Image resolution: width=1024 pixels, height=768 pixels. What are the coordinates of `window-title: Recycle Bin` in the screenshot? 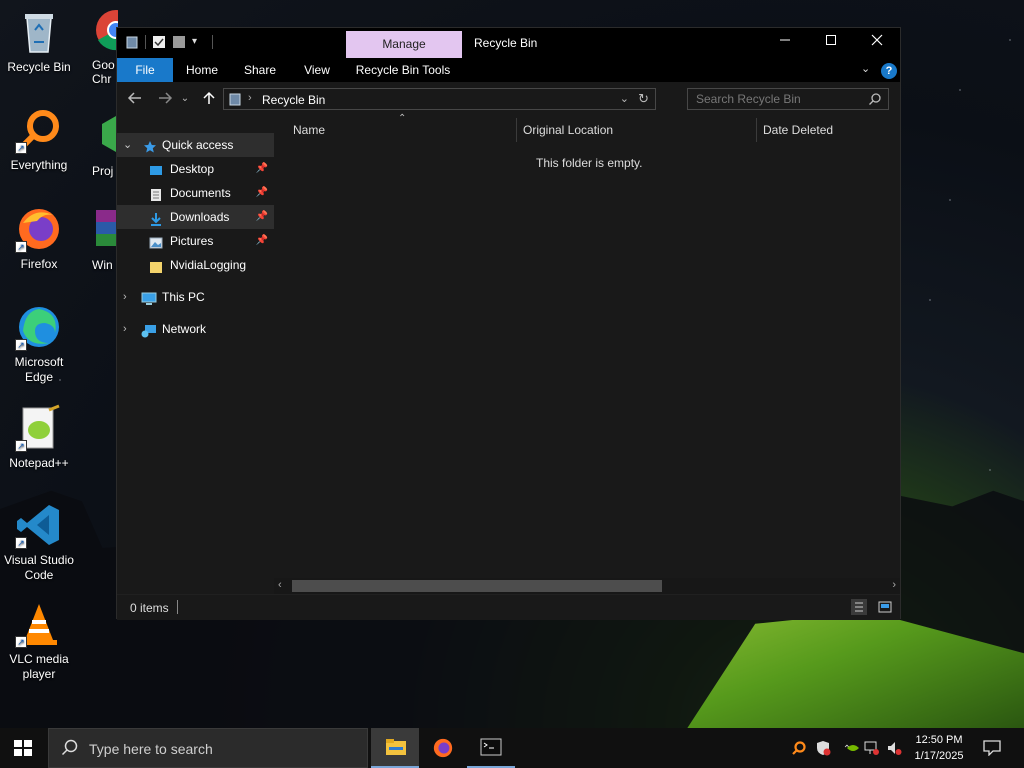 It's located at (506, 43).